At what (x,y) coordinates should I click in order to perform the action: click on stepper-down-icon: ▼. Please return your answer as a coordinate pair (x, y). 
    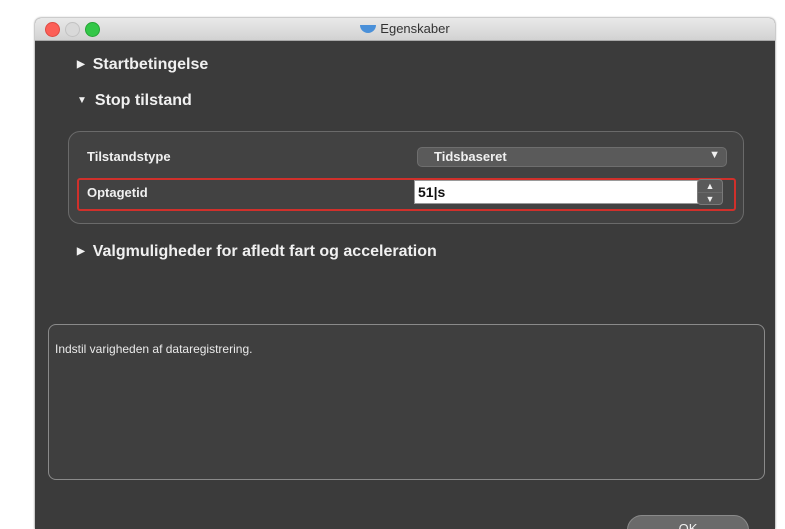
    Looking at the image, I should click on (710, 198).